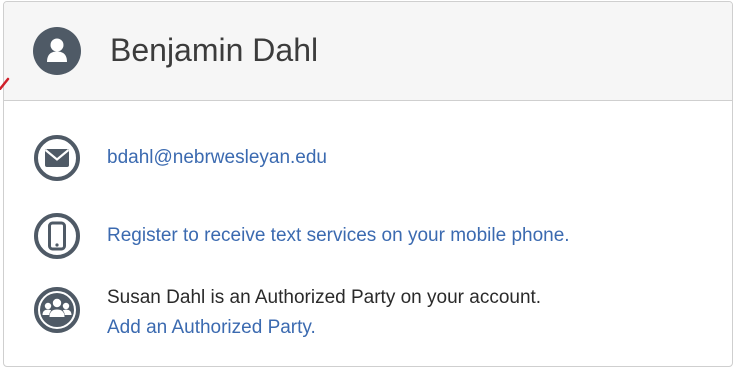 The height and width of the screenshot is (368, 735). I want to click on mobile-phone-icon, so click(57, 236).